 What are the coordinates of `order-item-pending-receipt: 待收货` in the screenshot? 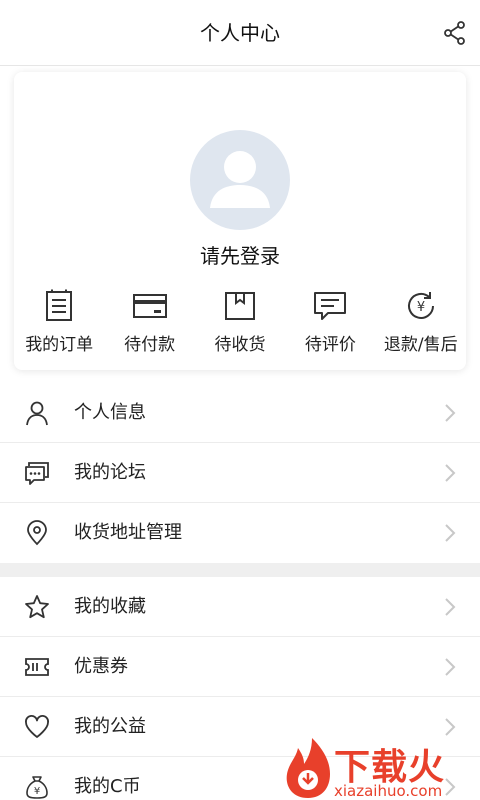 It's located at (240, 324).